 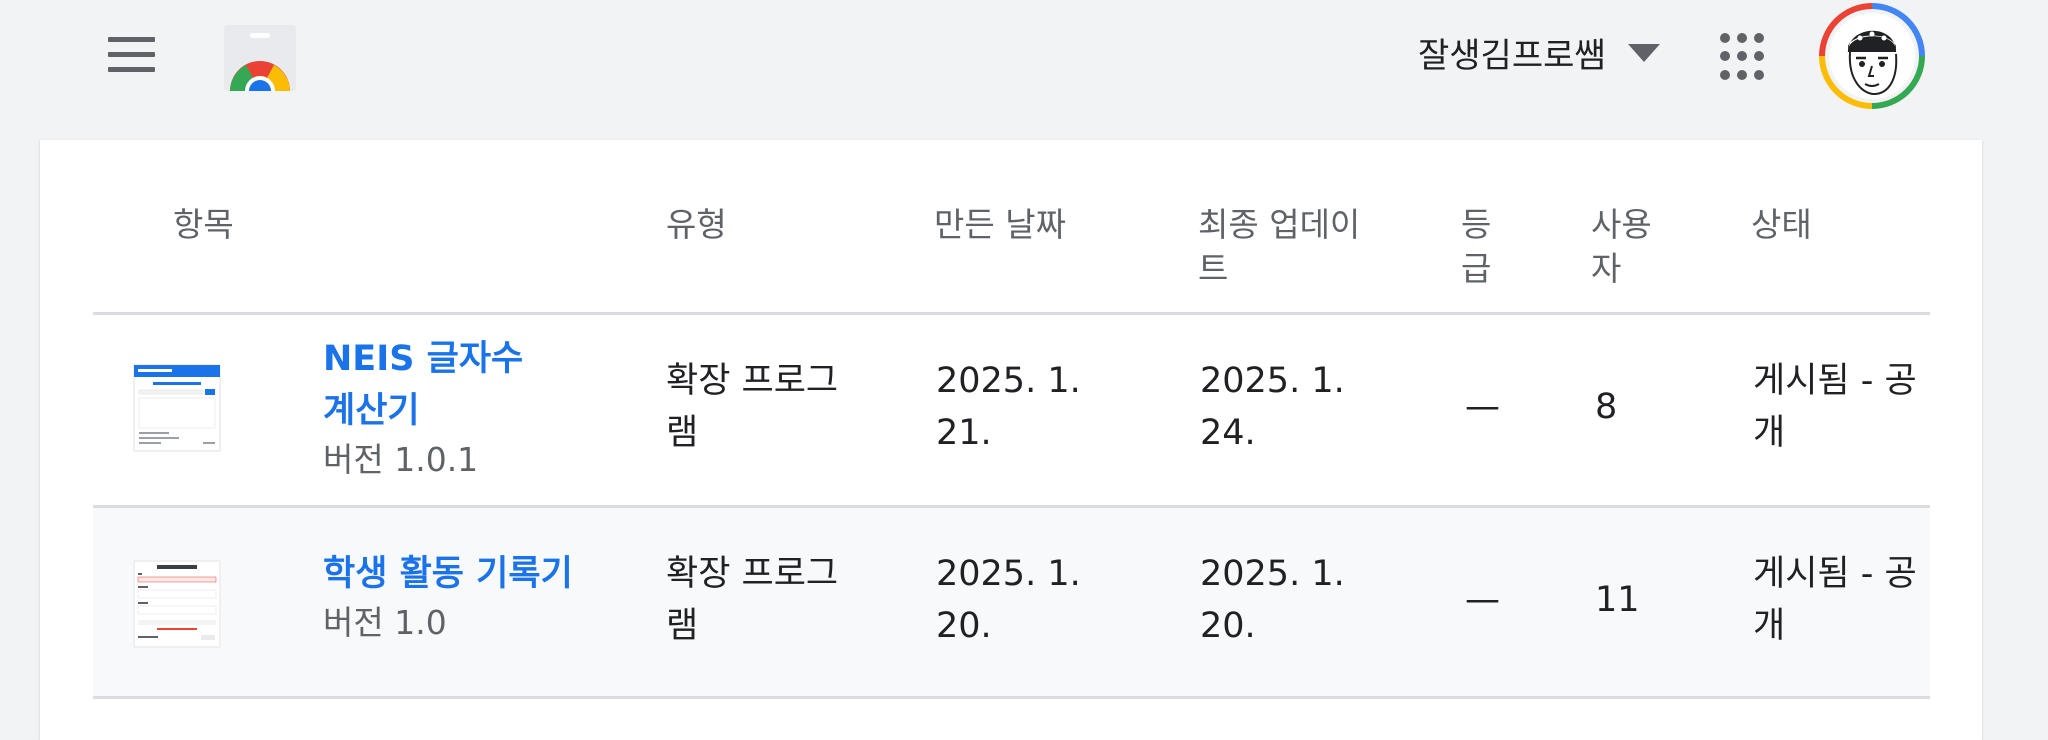 I want to click on column-header-item: 항목, so click(x=203, y=225).